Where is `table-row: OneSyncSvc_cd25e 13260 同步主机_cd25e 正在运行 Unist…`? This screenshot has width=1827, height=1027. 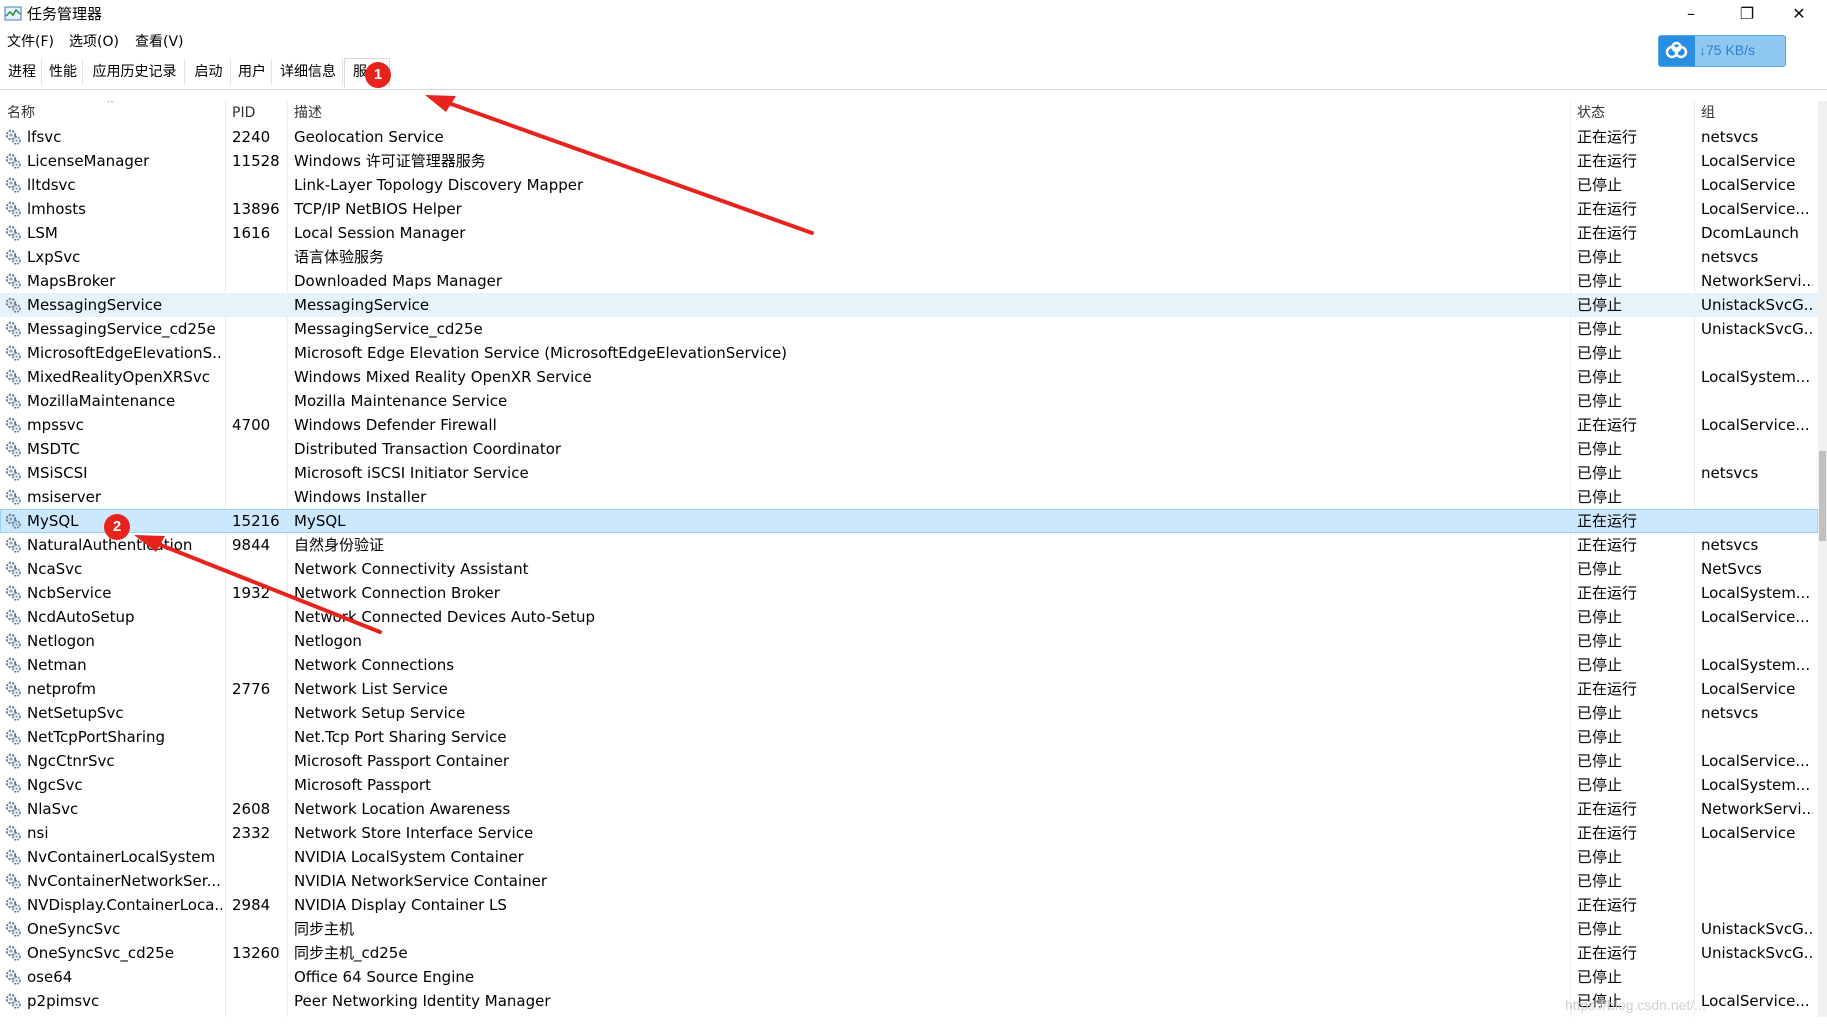 table-row: OneSyncSvc_cd25e 13260 同步主机_cd25e 正在运行 Unist… is located at coordinates (909, 953).